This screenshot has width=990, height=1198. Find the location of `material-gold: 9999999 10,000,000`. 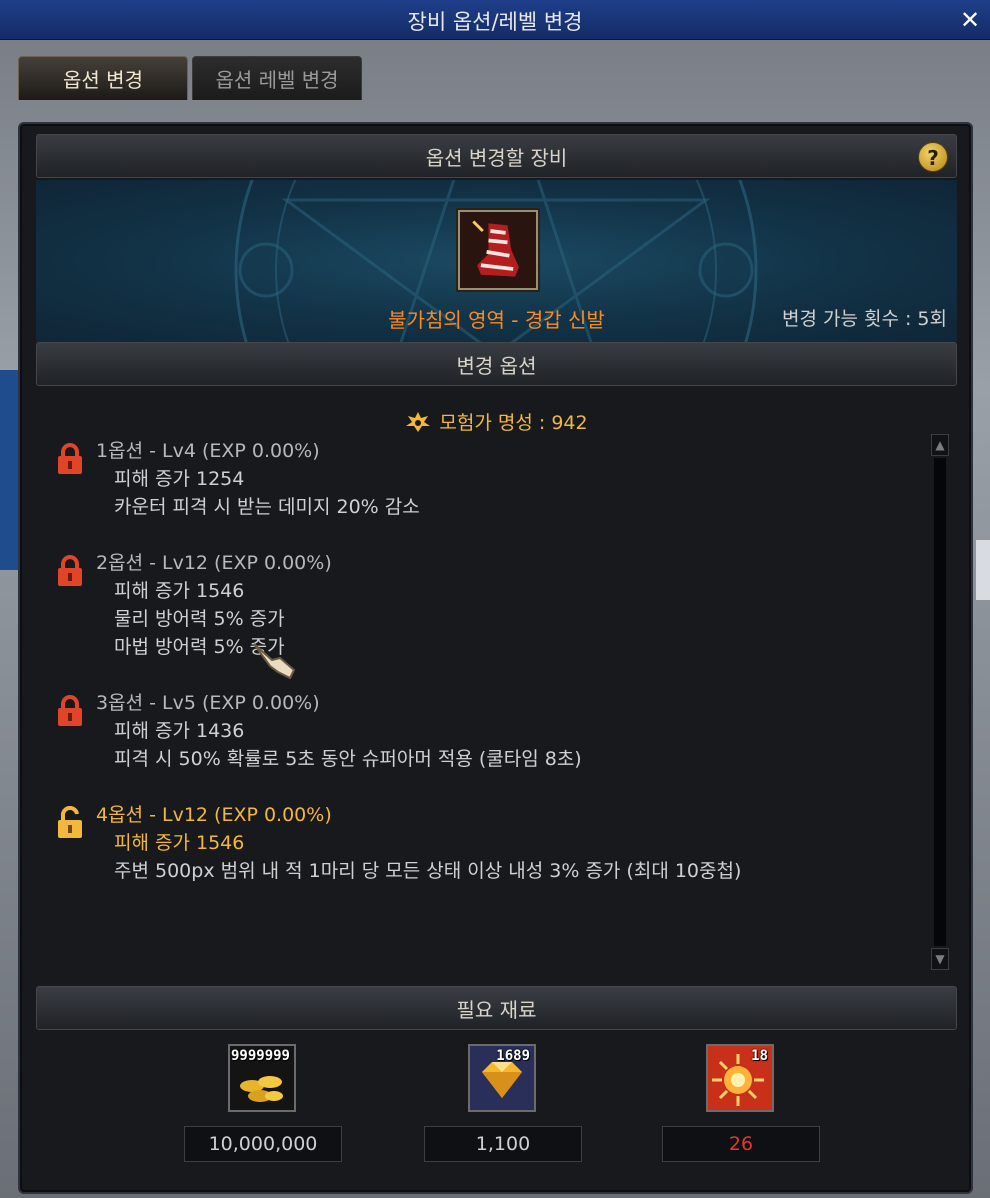

material-gold: 9999999 10,000,000 is located at coordinates (264, 1114).